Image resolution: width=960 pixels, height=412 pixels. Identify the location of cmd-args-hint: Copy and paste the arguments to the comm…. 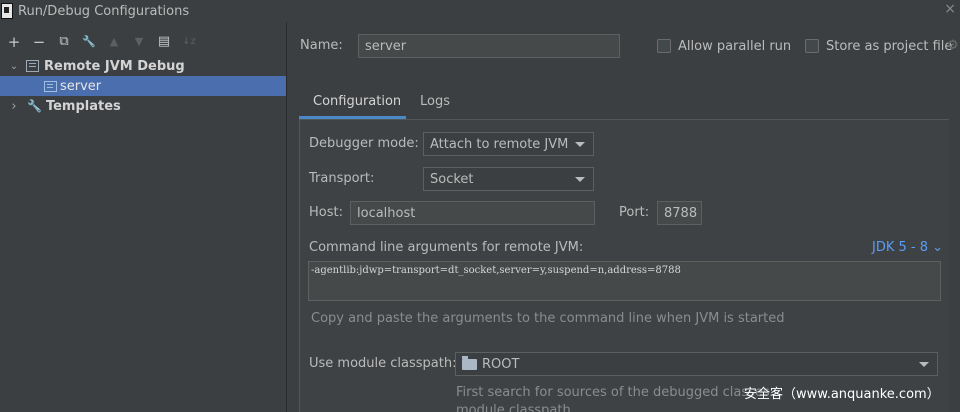
(548, 318).